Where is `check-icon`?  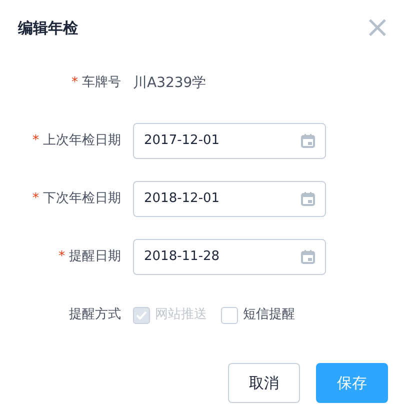
check-icon is located at coordinates (141, 315).